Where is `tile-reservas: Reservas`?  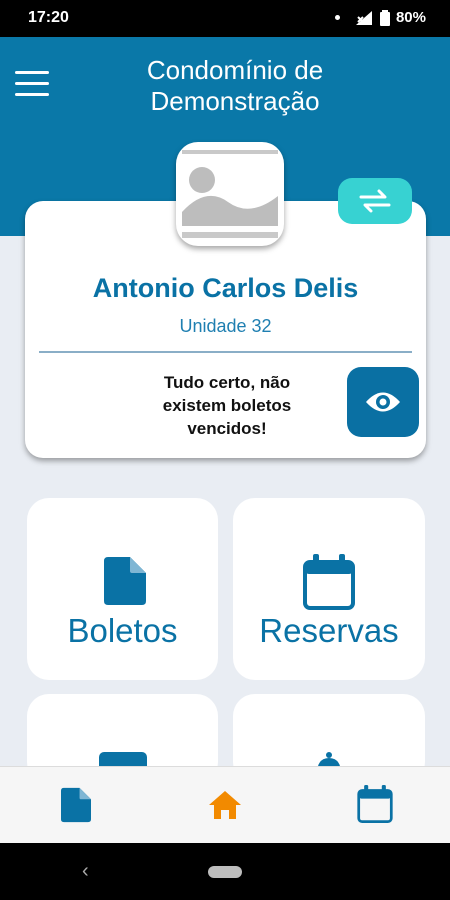 tile-reservas: Reservas is located at coordinates (329, 589).